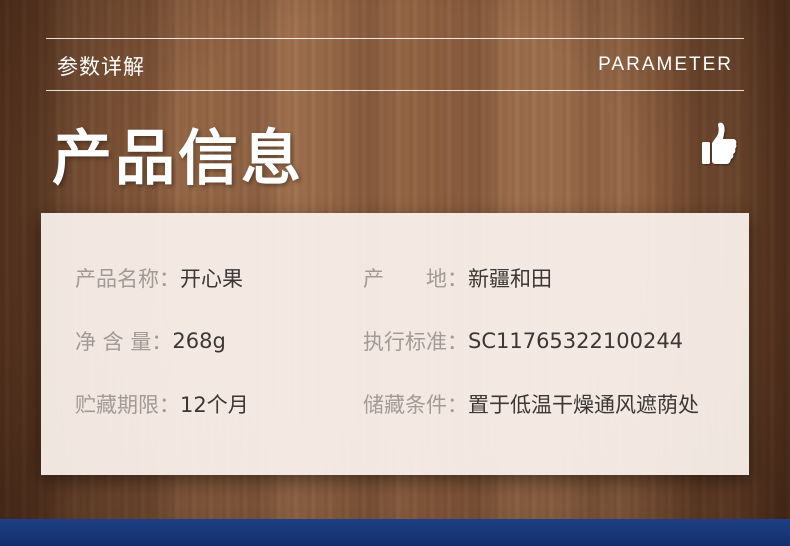 This screenshot has height=546, width=790. Describe the element at coordinates (117, 279) in the screenshot. I see `param-label: 产品名称` at that location.